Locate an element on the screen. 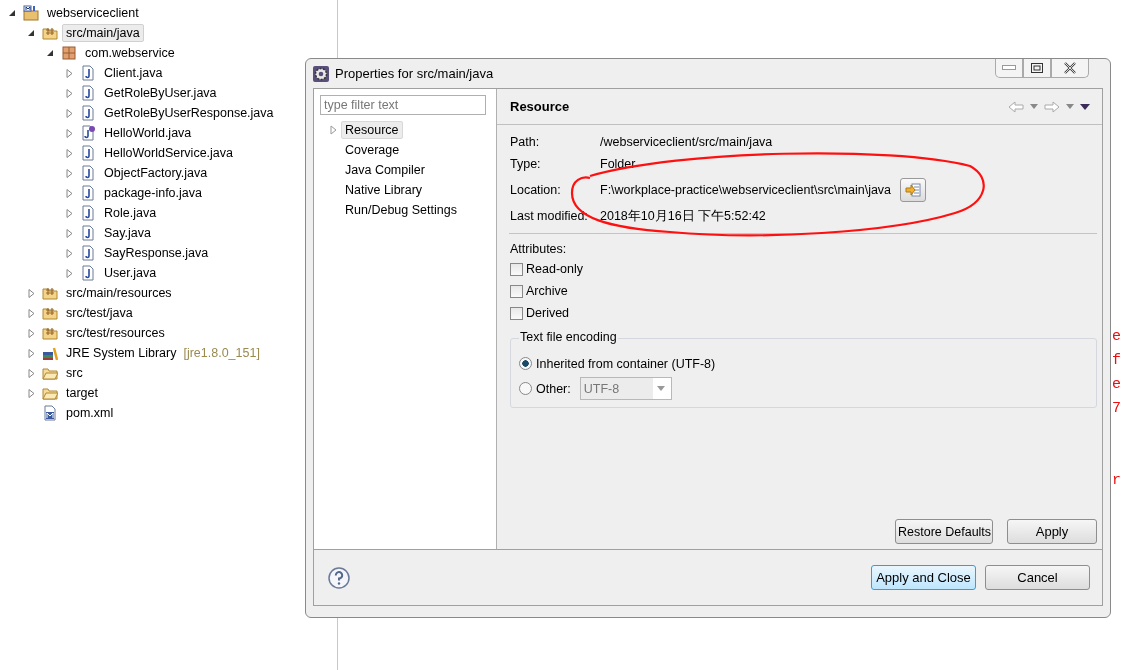 The width and height of the screenshot is (1122, 670). category-item: Run/Debug Settings is located at coordinates (401, 210).